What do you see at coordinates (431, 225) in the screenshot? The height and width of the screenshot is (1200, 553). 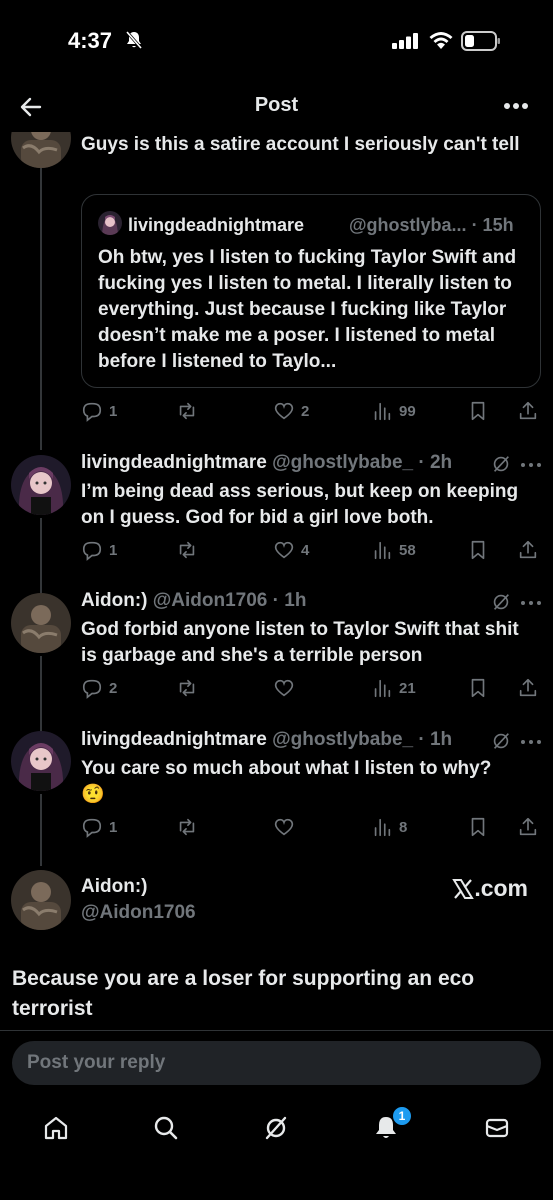 I see `quote-author-handle: @ghostlyba... · 15h` at bounding box center [431, 225].